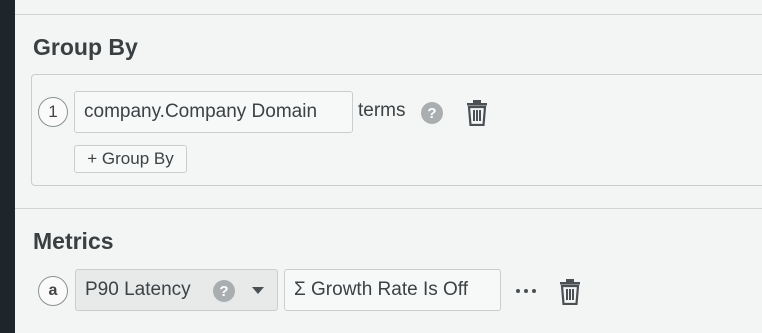 This screenshot has width=762, height=333. What do you see at coordinates (73, 241) in the screenshot?
I see `metrics-title: Metrics` at bounding box center [73, 241].